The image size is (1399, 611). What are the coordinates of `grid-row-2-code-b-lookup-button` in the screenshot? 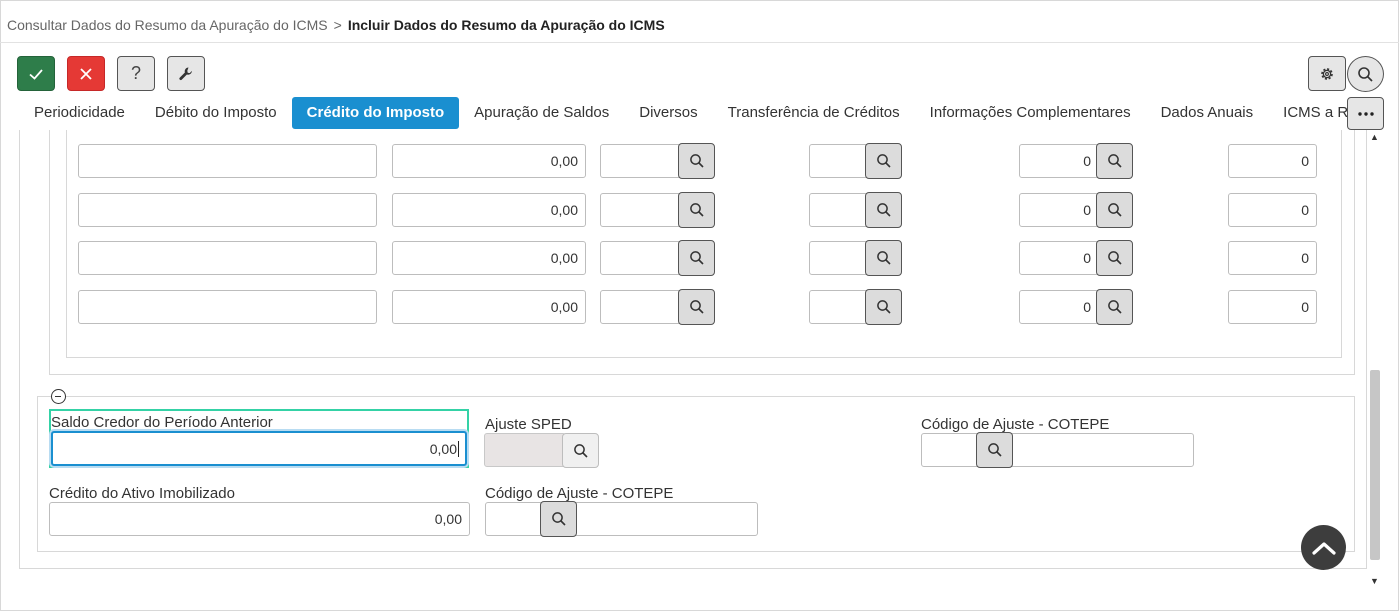 It's located at (883, 210).